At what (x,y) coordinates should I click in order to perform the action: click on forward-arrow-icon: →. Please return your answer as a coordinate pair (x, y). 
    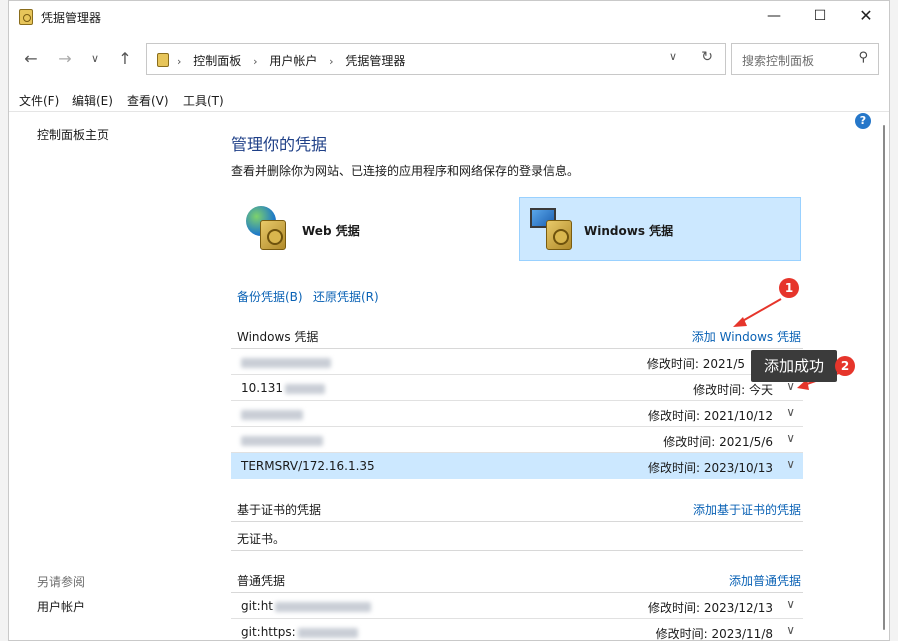
    Looking at the image, I should click on (65, 59).